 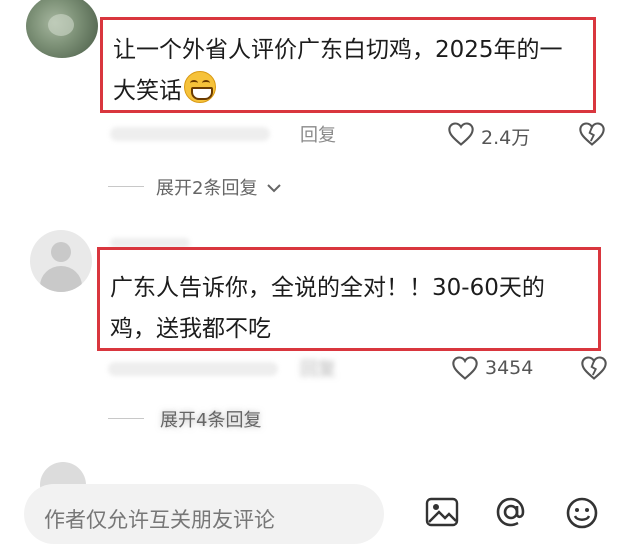 I want to click on comment-input-placeholder: 作者仅允许互关朋友评论, so click(x=159, y=520).